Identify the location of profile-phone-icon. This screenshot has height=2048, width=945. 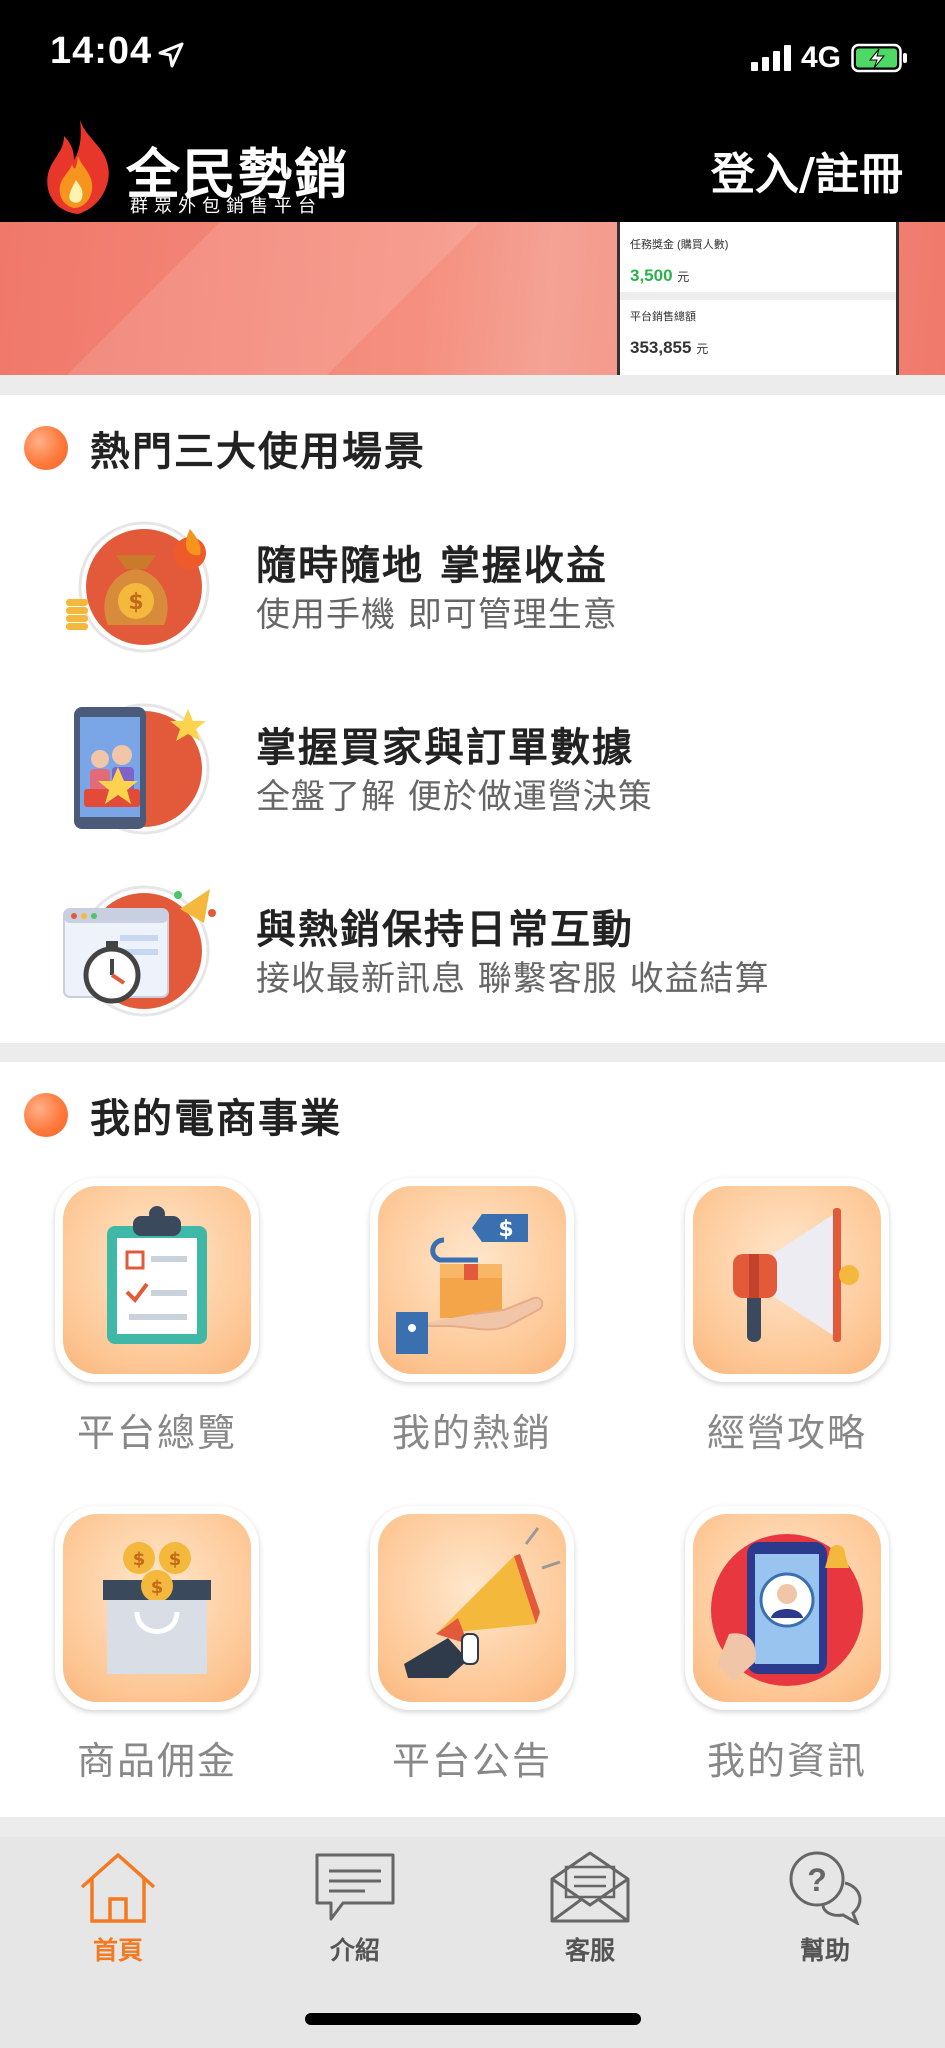
(787, 1610).